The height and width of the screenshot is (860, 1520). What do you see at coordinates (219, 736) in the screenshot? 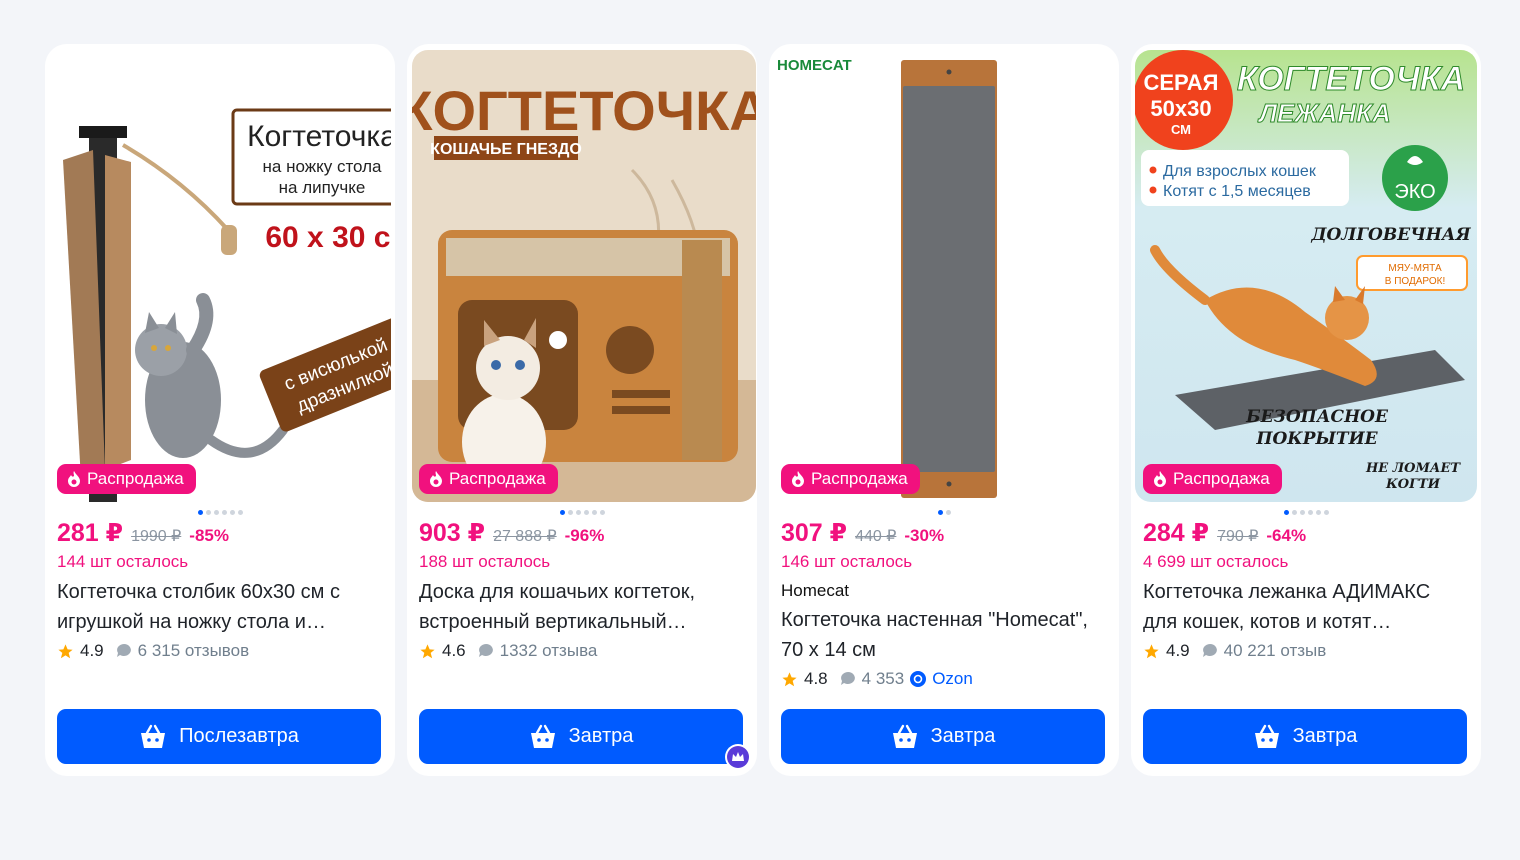
I see `add-to-cart-button: Послезавтра` at bounding box center [219, 736].